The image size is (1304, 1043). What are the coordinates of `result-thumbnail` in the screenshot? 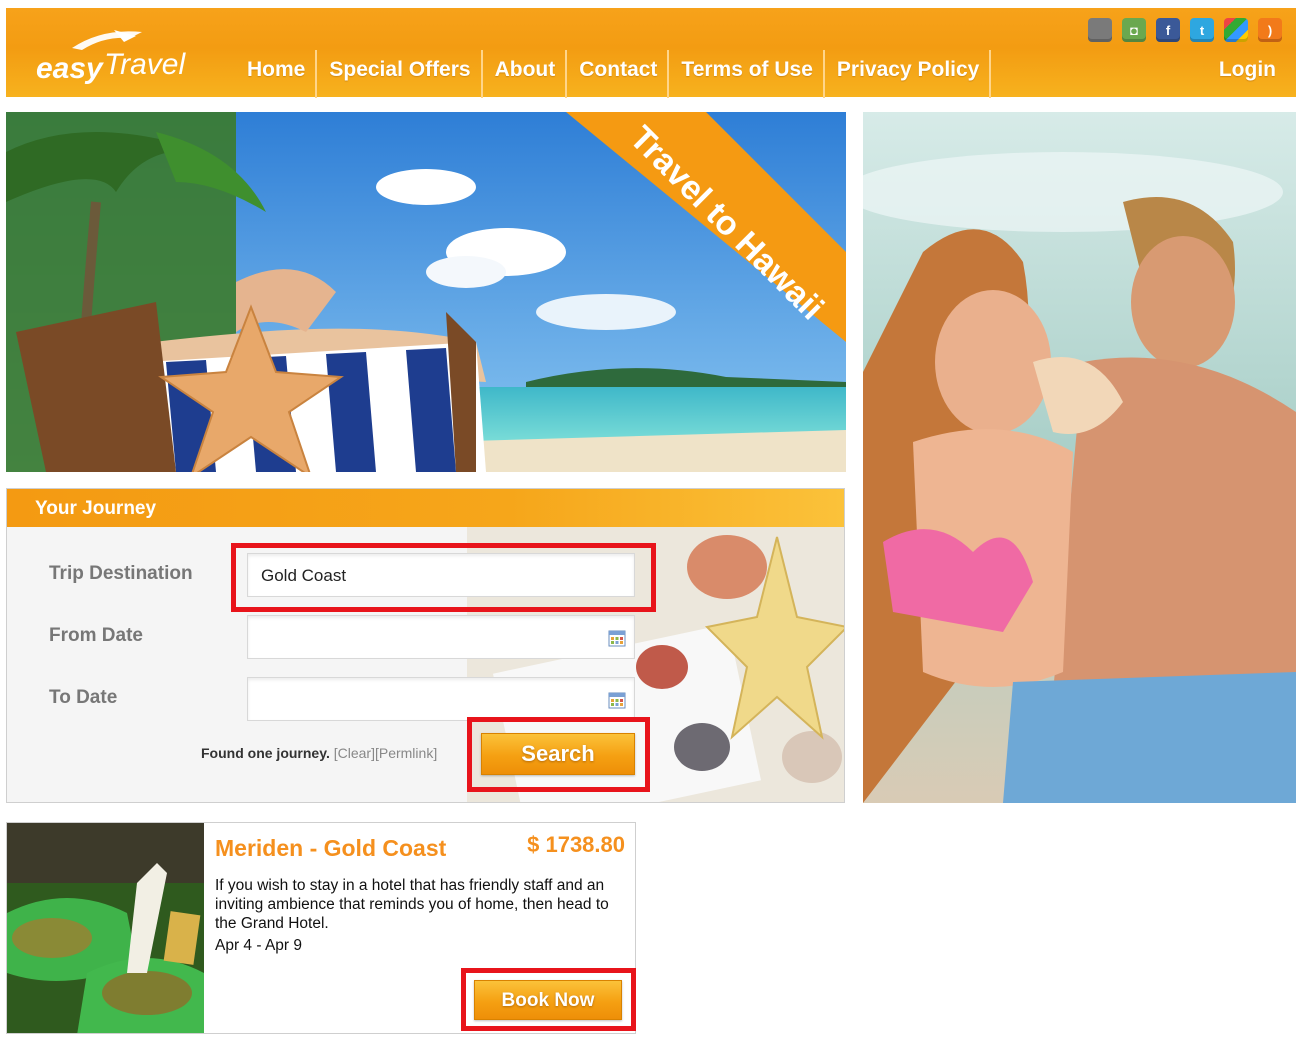 It's located at (105, 928).